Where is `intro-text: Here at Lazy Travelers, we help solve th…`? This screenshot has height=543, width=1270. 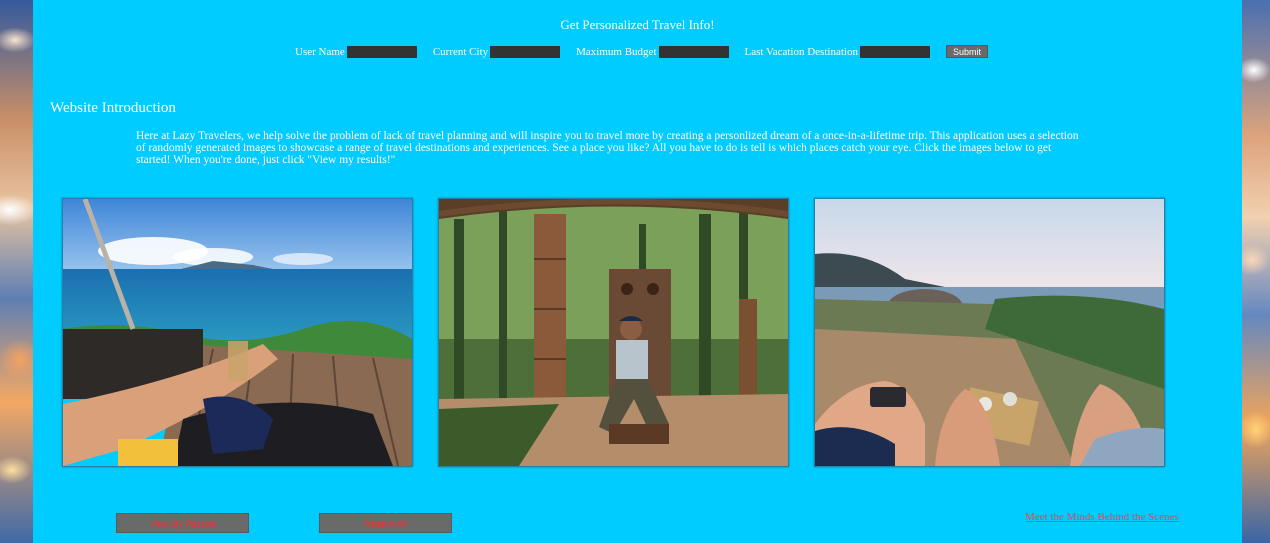
intro-text: Here at Lazy Travelers, we help solve th… is located at coordinates (607, 148).